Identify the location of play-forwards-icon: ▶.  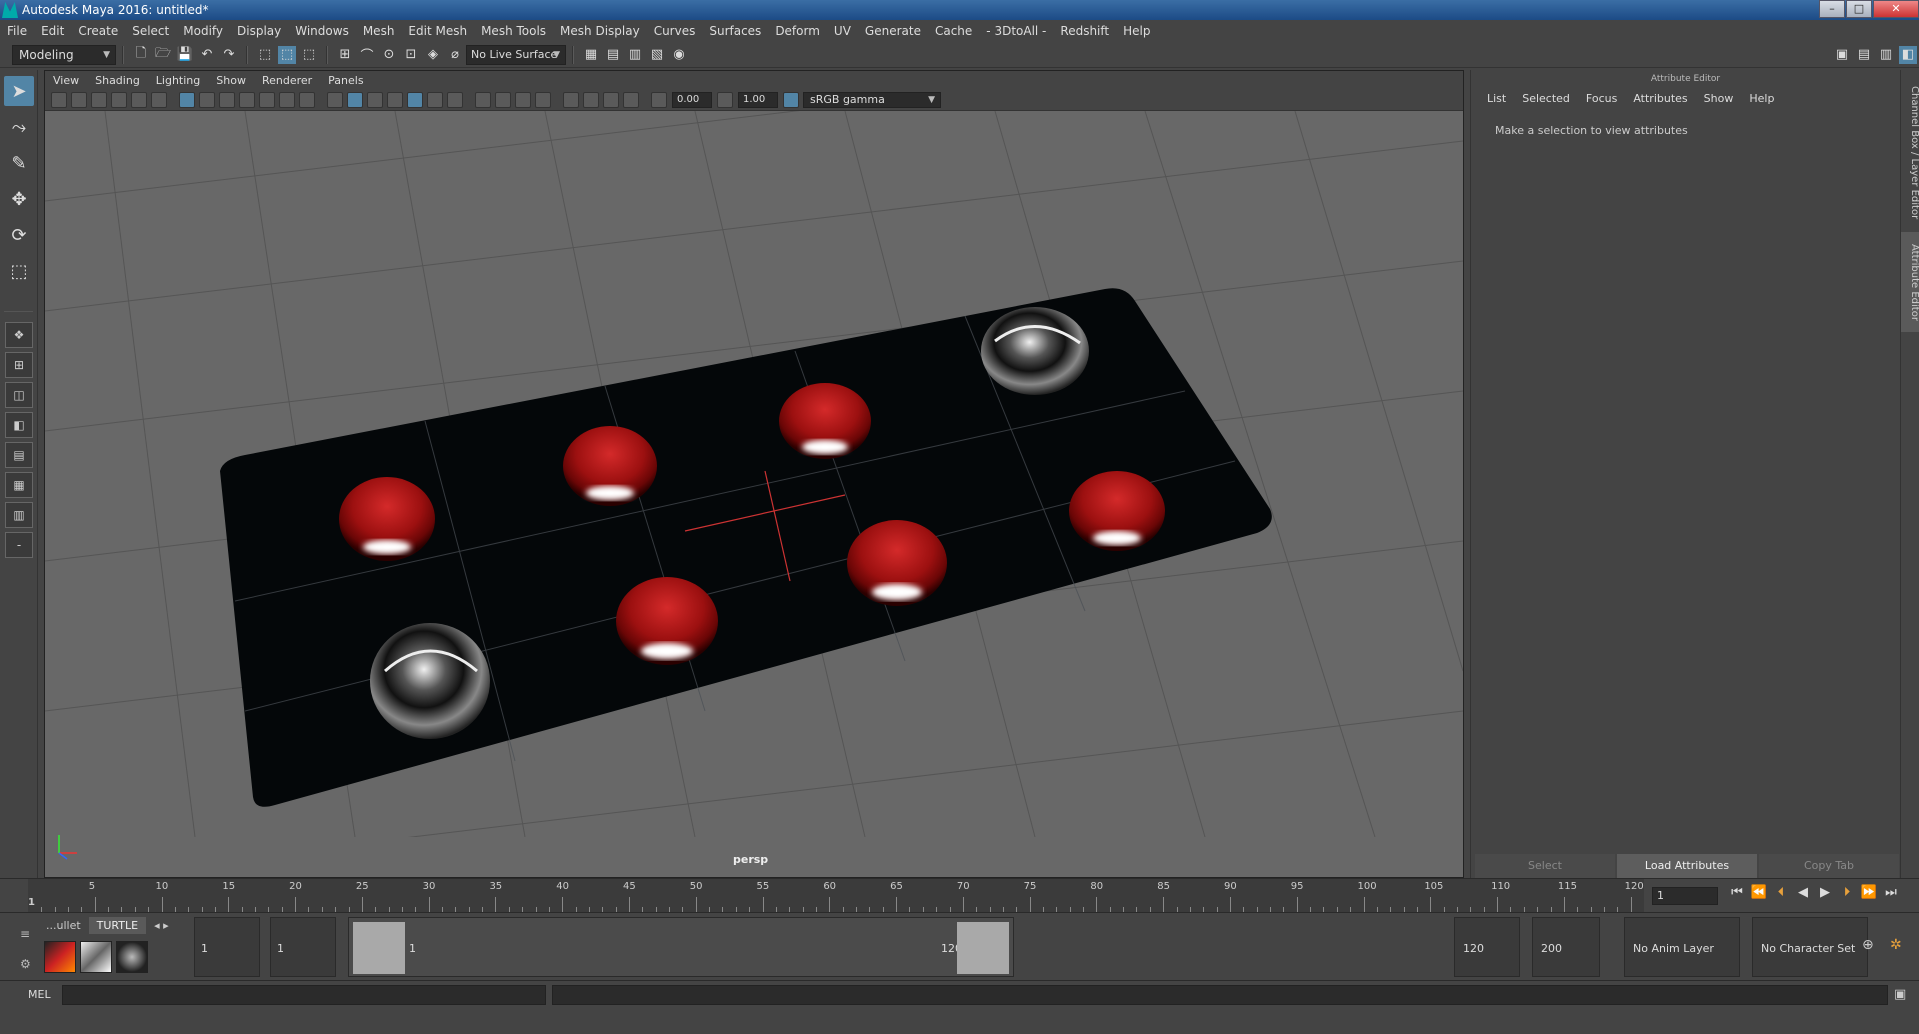
(1825, 892).